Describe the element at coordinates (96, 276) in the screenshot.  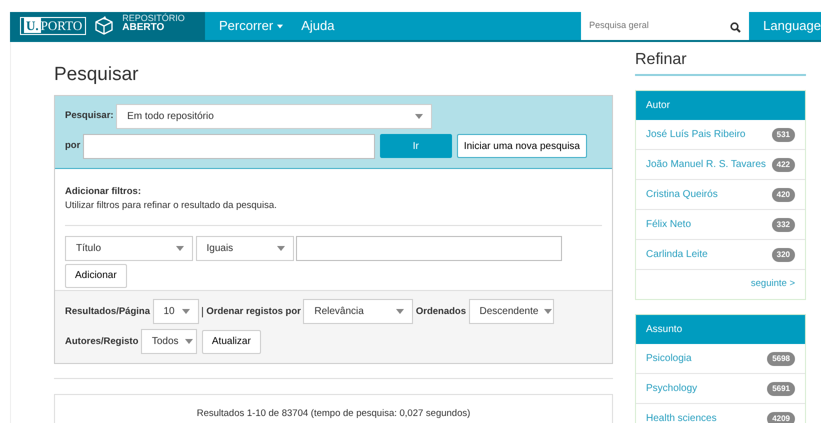
I see `add-filter-button: Adicionar` at that location.